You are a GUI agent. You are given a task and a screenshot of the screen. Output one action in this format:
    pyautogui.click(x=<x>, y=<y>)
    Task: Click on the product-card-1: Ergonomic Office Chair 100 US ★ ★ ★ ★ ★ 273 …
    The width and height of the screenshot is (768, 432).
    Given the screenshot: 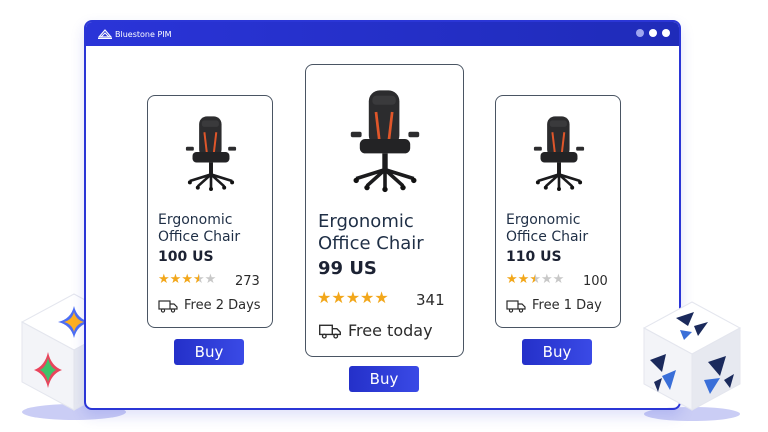 What is the action you would take?
    pyautogui.click(x=210, y=211)
    